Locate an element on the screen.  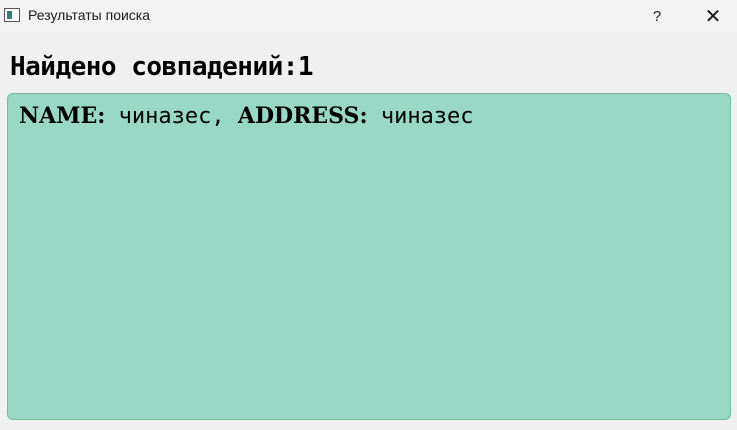
match-count-heading: Найдено совпадений:1 is located at coordinates (162, 67).